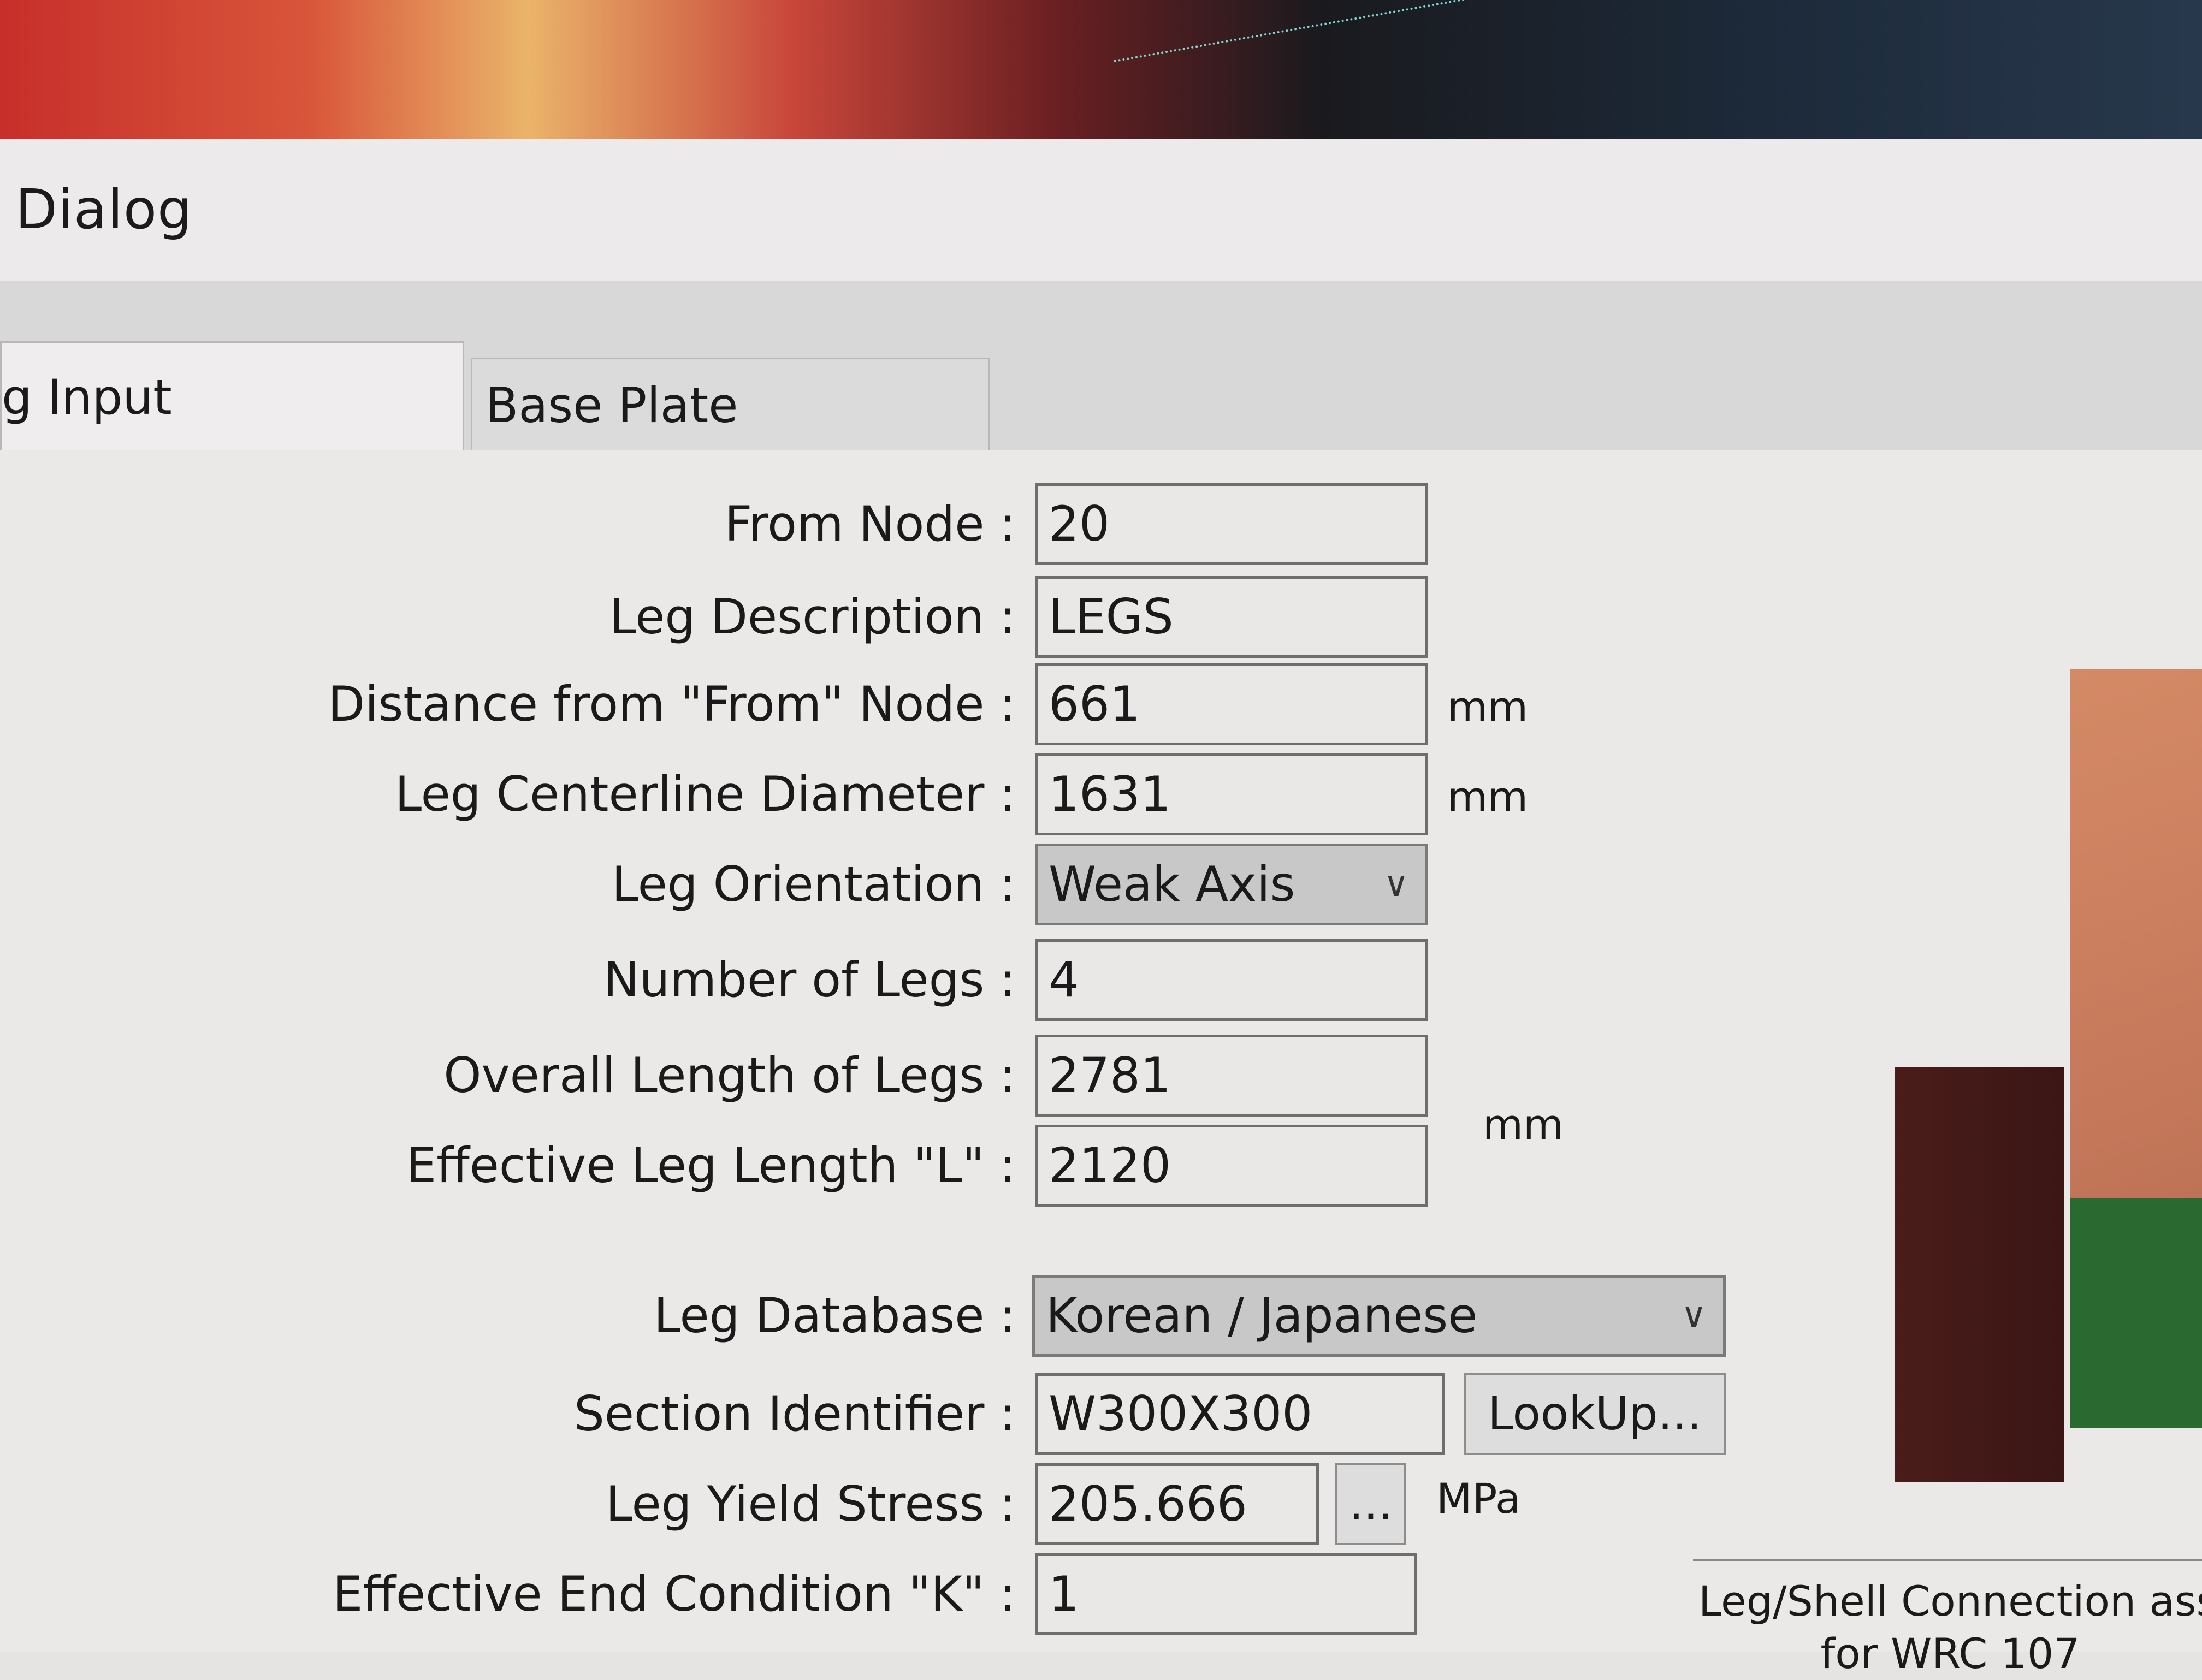 Image resolution: width=2202 pixels, height=1680 pixels. Describe the element at coordinates (729, 1075) in the screenshot. I see `overall-length-label: Overall Length of Legs :` at that location.